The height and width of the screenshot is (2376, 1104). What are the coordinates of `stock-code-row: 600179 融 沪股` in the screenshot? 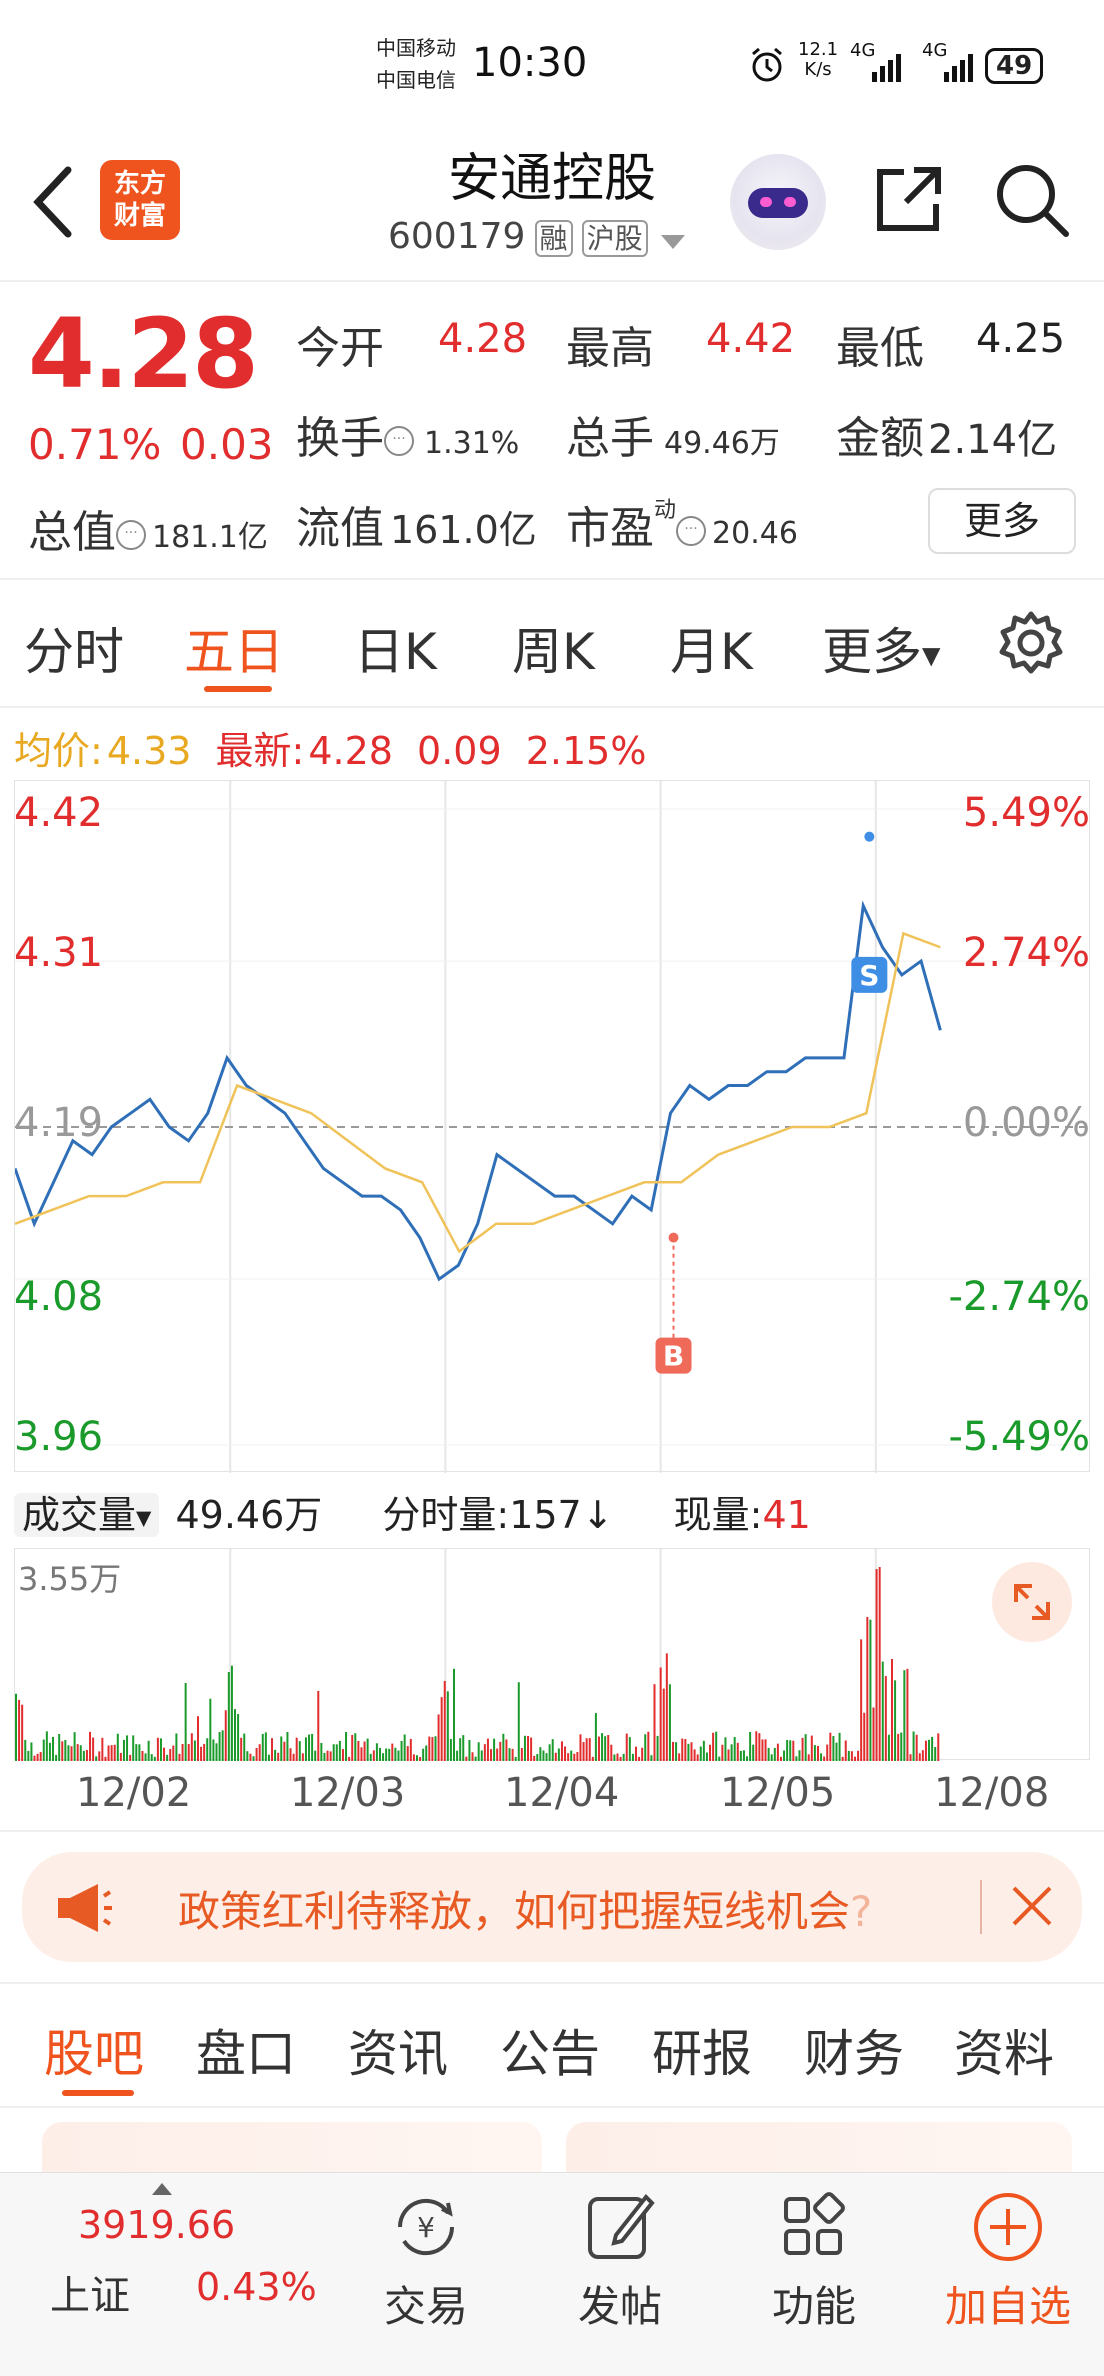 It's located at (537, 236).